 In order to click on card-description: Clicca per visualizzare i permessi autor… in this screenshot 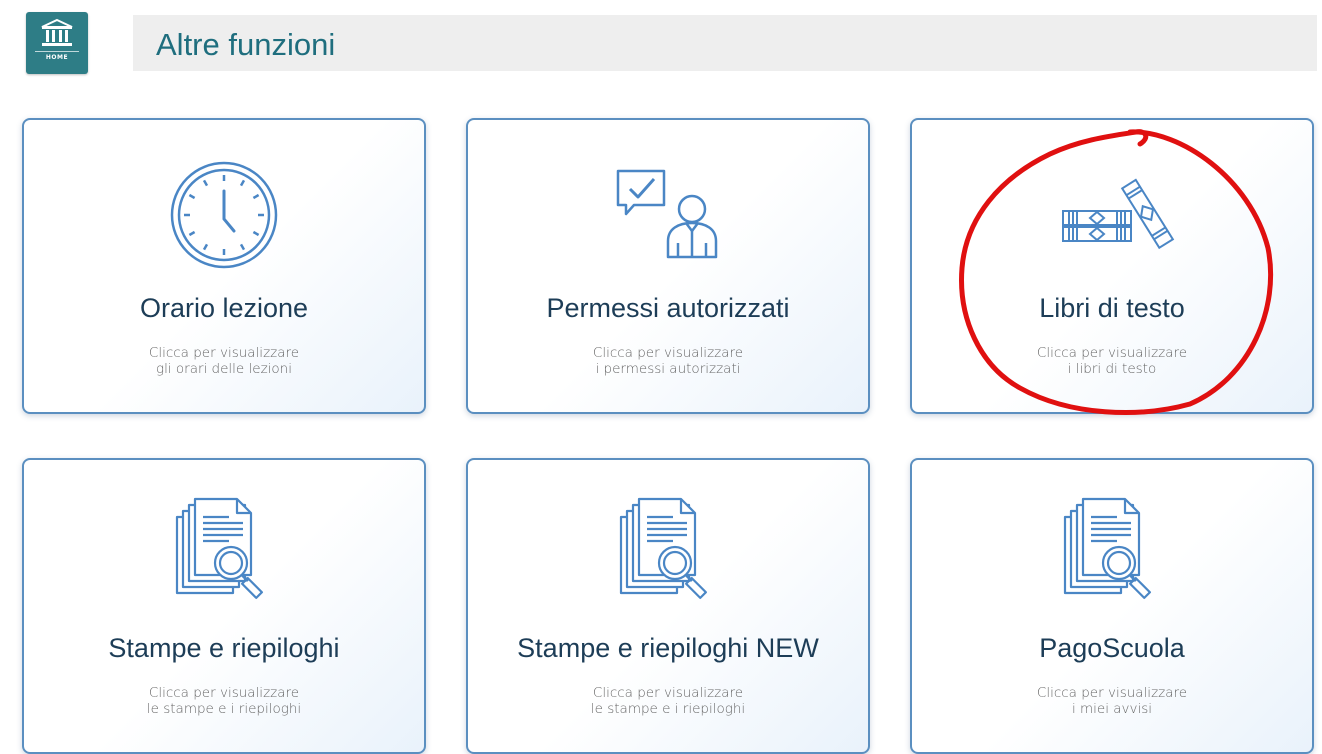, I will do `click(668, 361)`.